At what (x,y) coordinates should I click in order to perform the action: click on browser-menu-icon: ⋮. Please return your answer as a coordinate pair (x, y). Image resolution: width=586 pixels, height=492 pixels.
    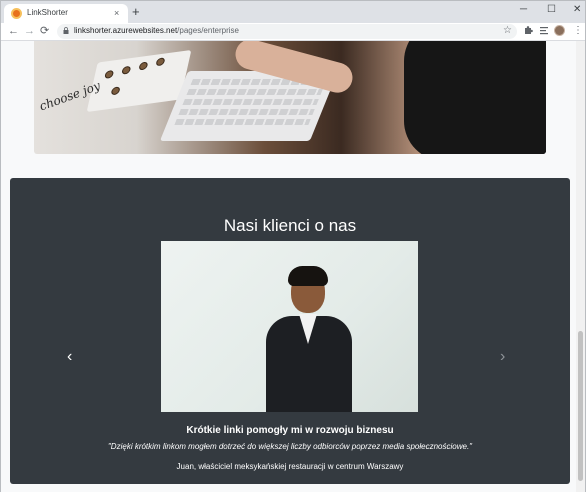
    Looking at the image, I should click on (578, 31).